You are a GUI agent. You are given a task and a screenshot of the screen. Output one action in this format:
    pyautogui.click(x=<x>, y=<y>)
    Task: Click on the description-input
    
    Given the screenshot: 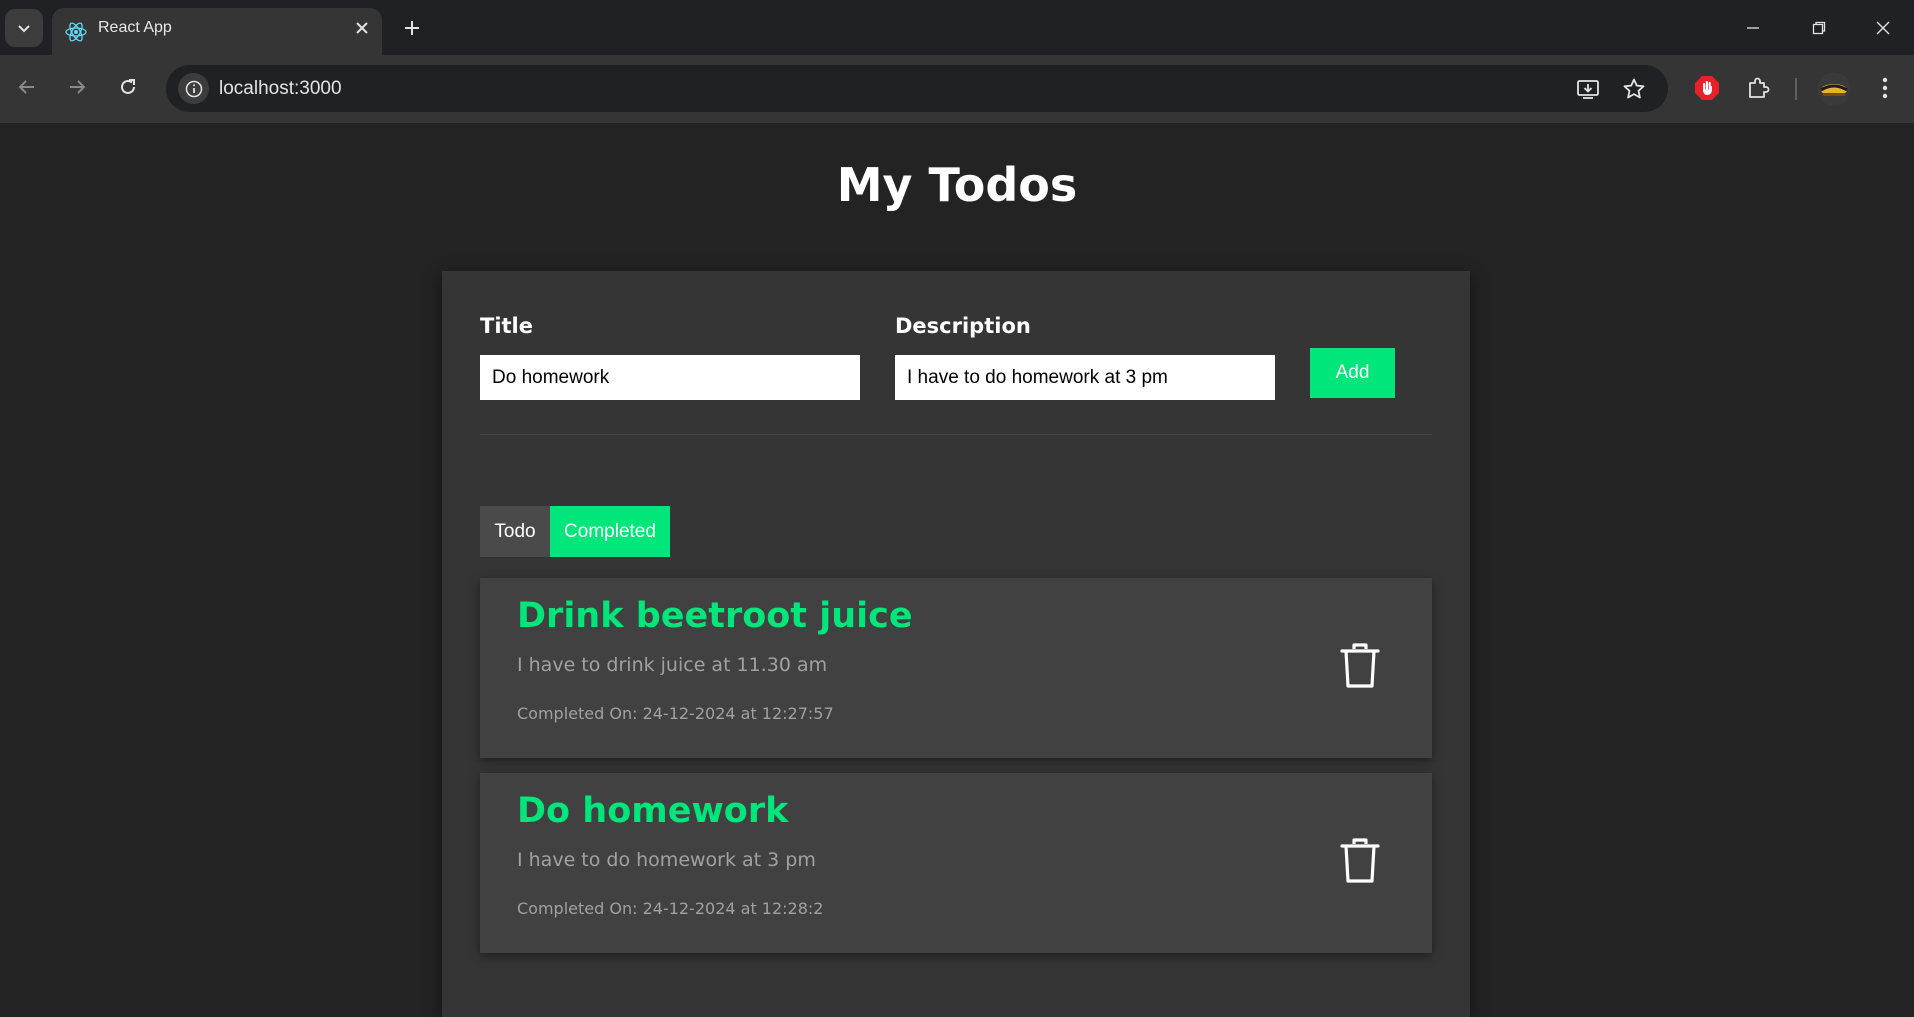 What is the action you would take?
    pyautogui.click(x=1085, y=377)
    